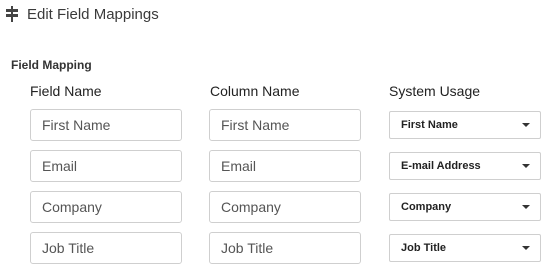 The image size is (550, 272). I want to click on field-name-input: First Name, so click(106, 125).